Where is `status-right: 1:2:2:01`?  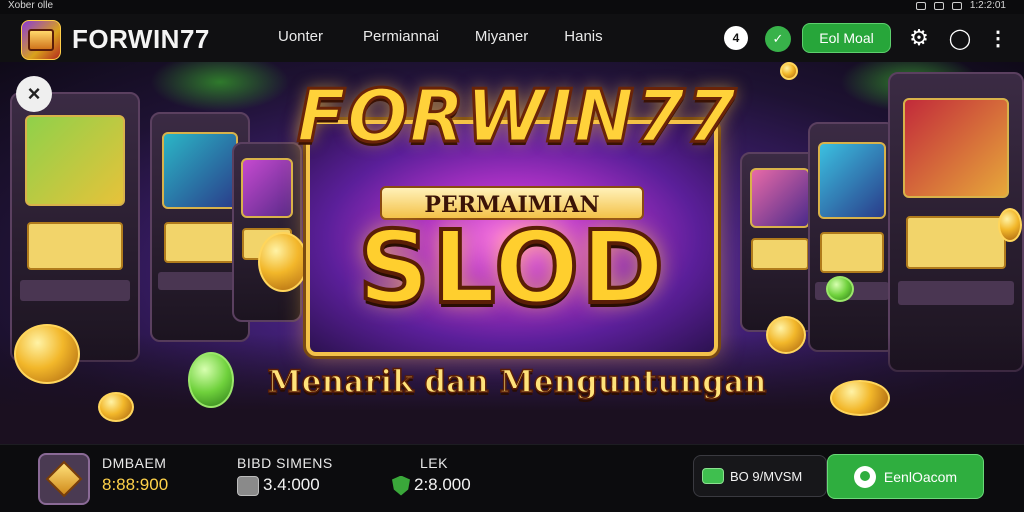
status-right: 1:2:2:01 is located at coordinates (960, 5).